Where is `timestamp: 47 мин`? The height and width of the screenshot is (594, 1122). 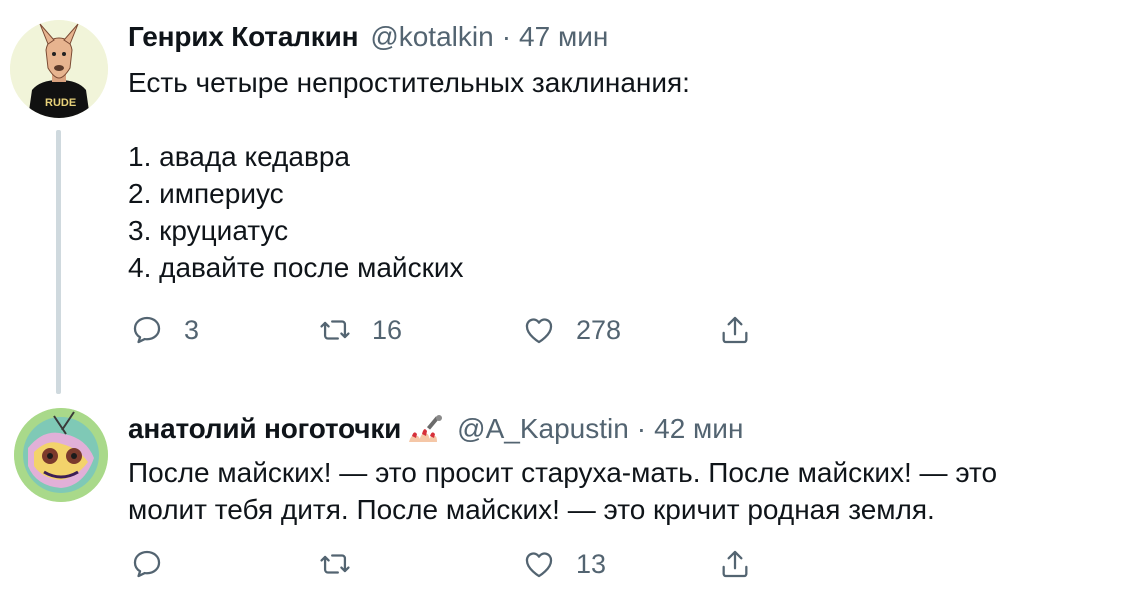
timestamp: 47 мин is located at coordinates (563, 37).